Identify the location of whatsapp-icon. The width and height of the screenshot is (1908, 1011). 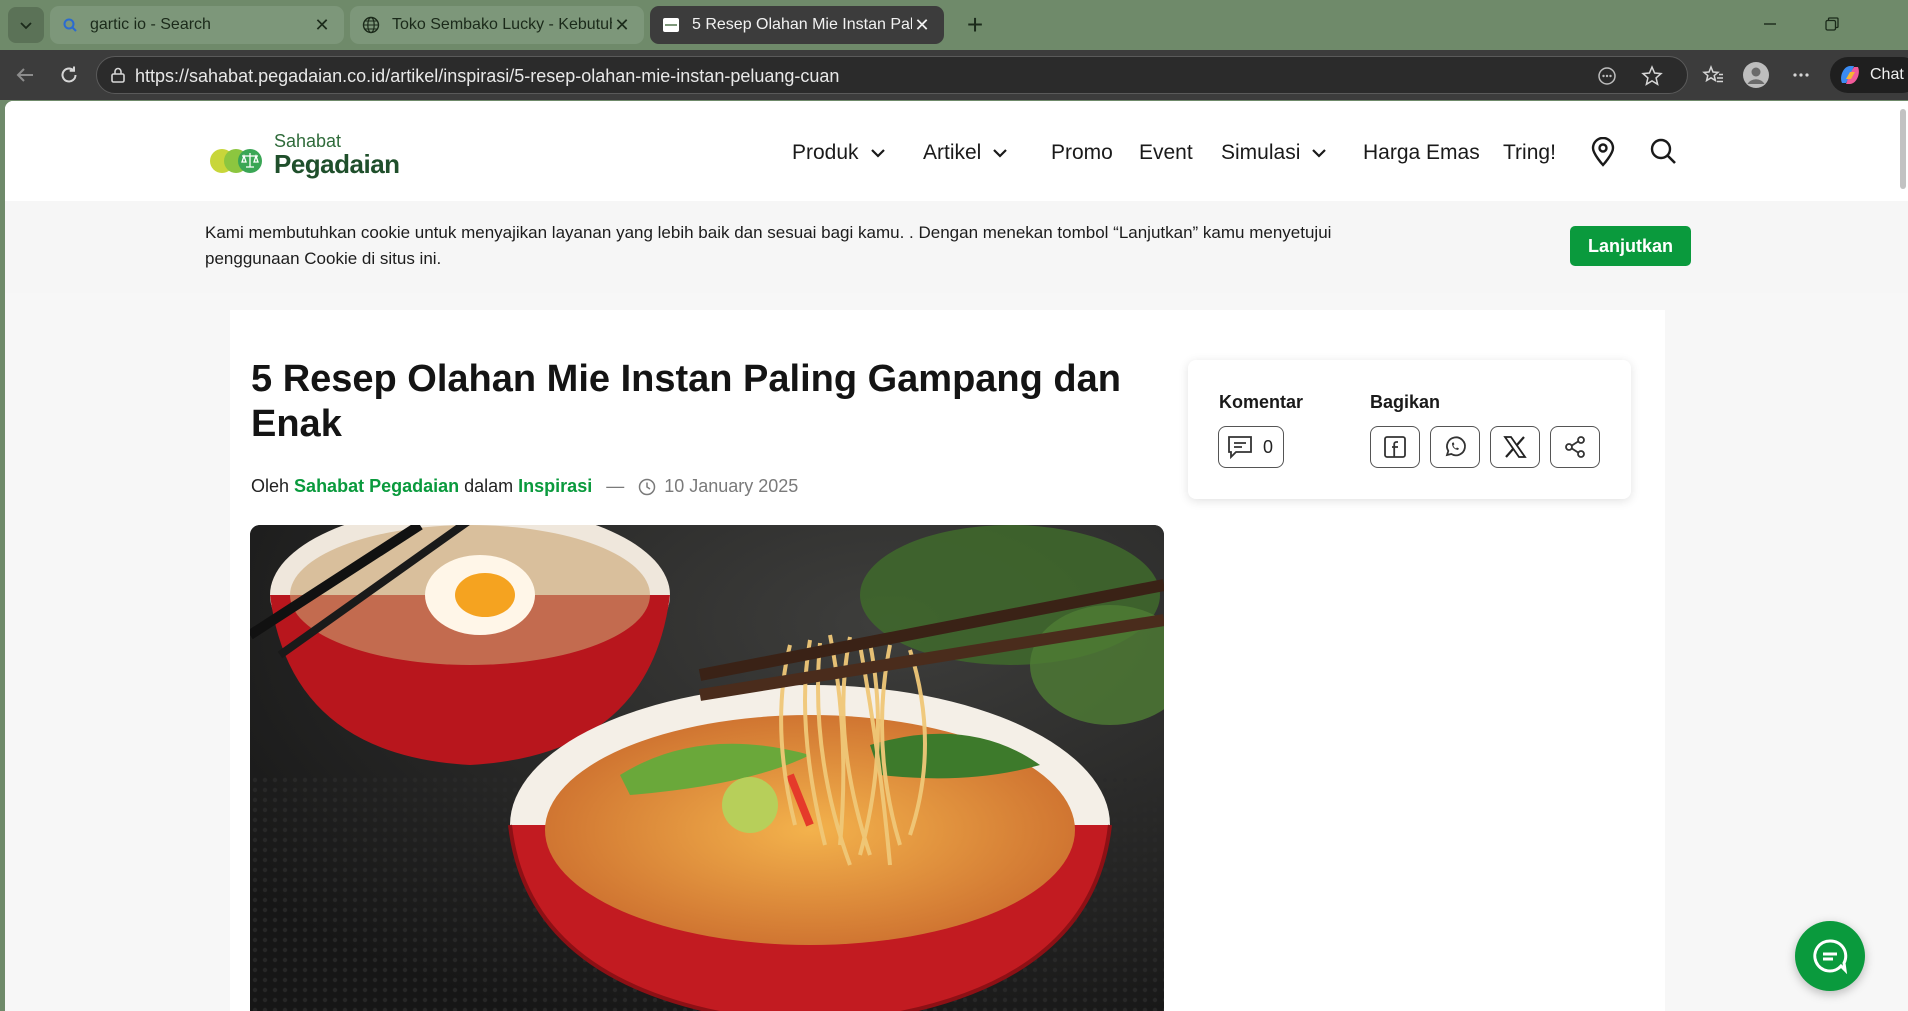
(1455, 446).